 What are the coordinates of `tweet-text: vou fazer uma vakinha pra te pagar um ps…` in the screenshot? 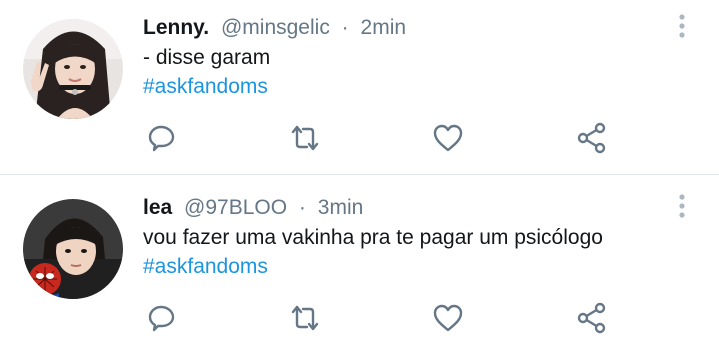 It's located at (373, 237).